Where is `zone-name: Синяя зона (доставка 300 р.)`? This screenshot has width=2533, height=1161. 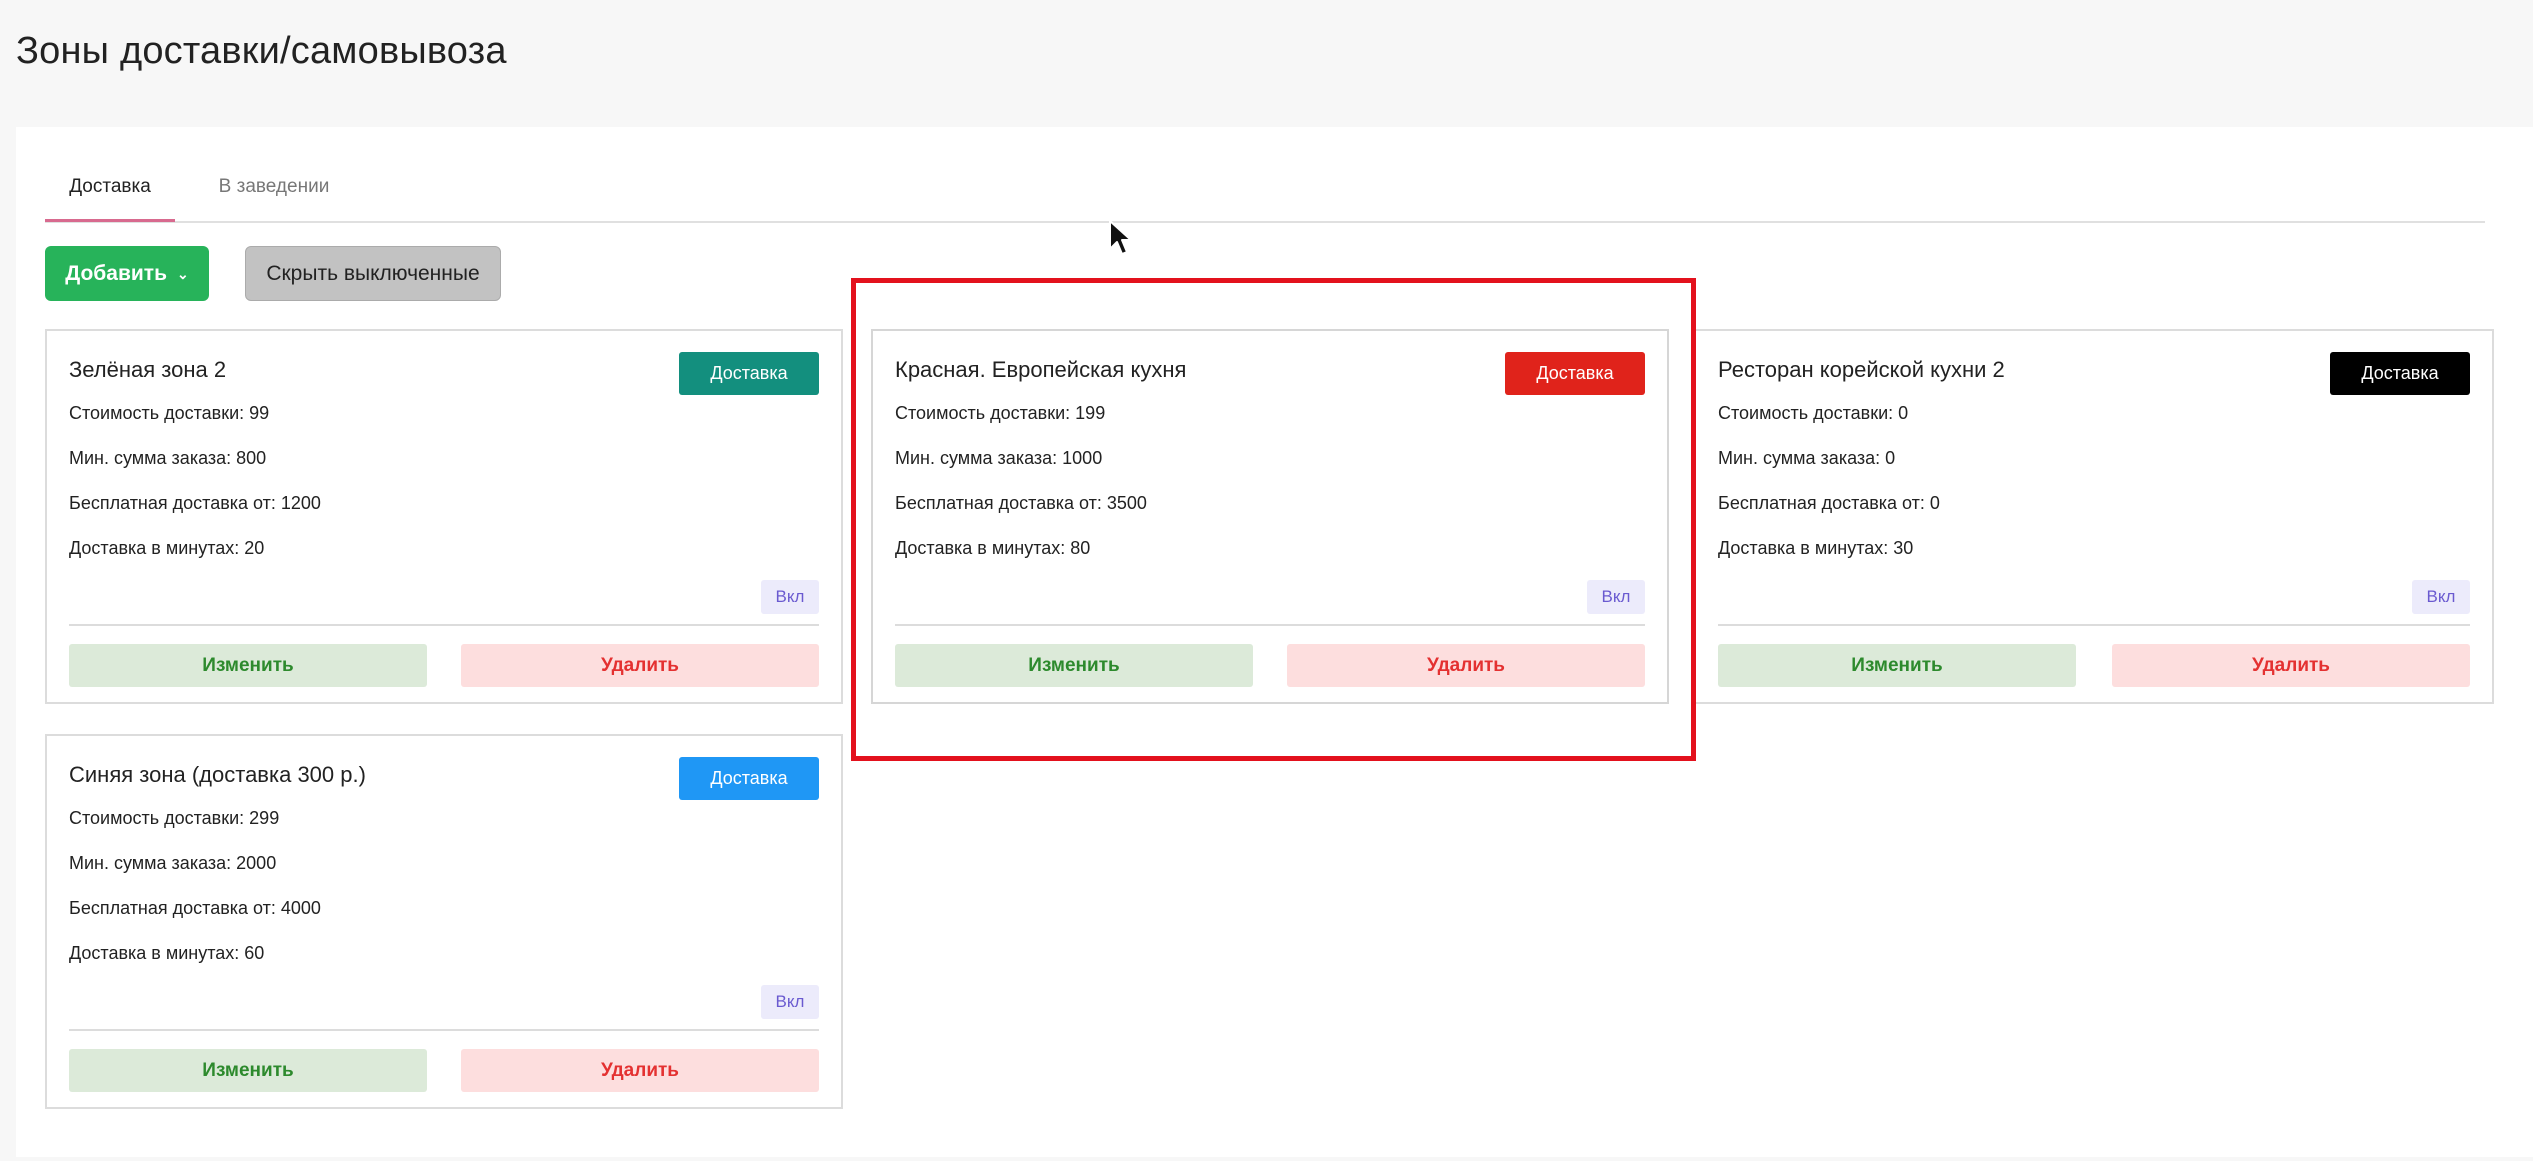
zone-name: Синяя зона (доставка 300 р.) is located at coordinates (217, 774).